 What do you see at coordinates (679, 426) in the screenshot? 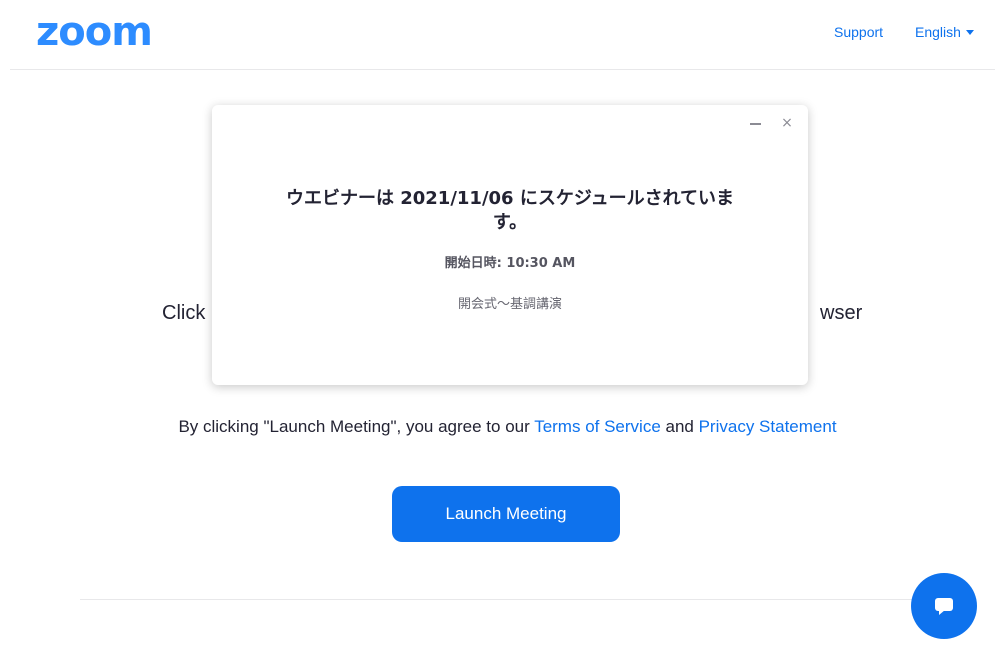
I see `agreement-conjunction: and` at bounding box center [679, 426].